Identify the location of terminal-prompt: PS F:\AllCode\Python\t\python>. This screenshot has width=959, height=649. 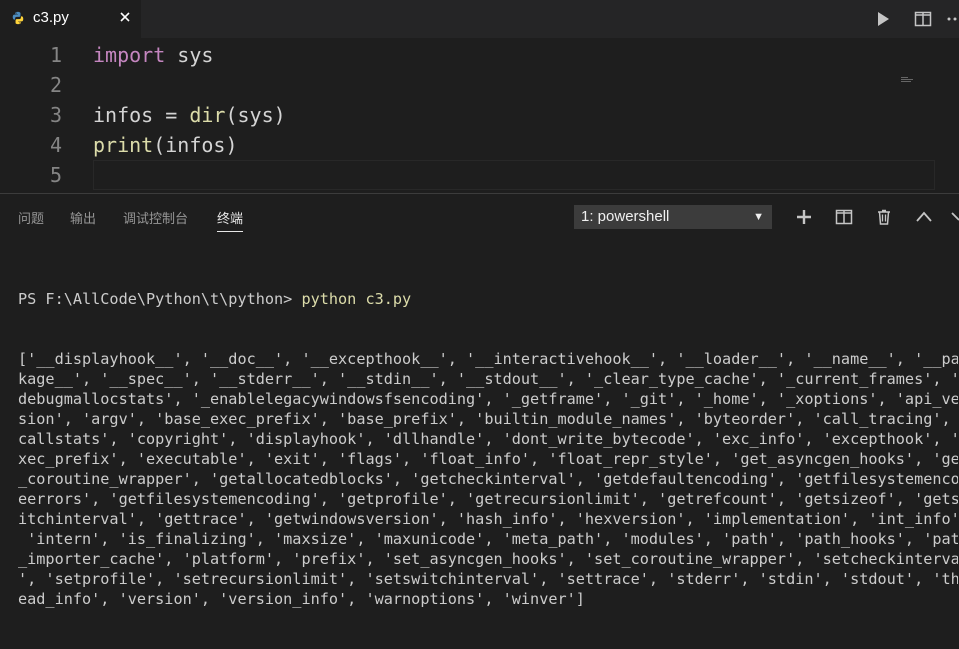
(160, 299).